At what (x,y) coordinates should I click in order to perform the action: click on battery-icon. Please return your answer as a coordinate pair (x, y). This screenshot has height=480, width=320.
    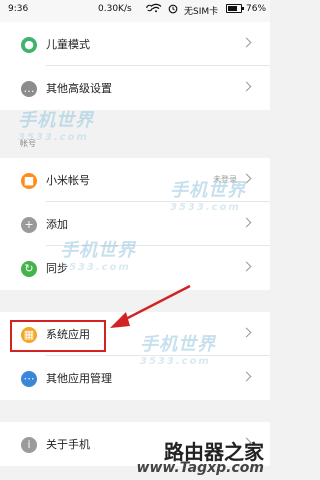
    Looking at the image, I should click on (235, 8).